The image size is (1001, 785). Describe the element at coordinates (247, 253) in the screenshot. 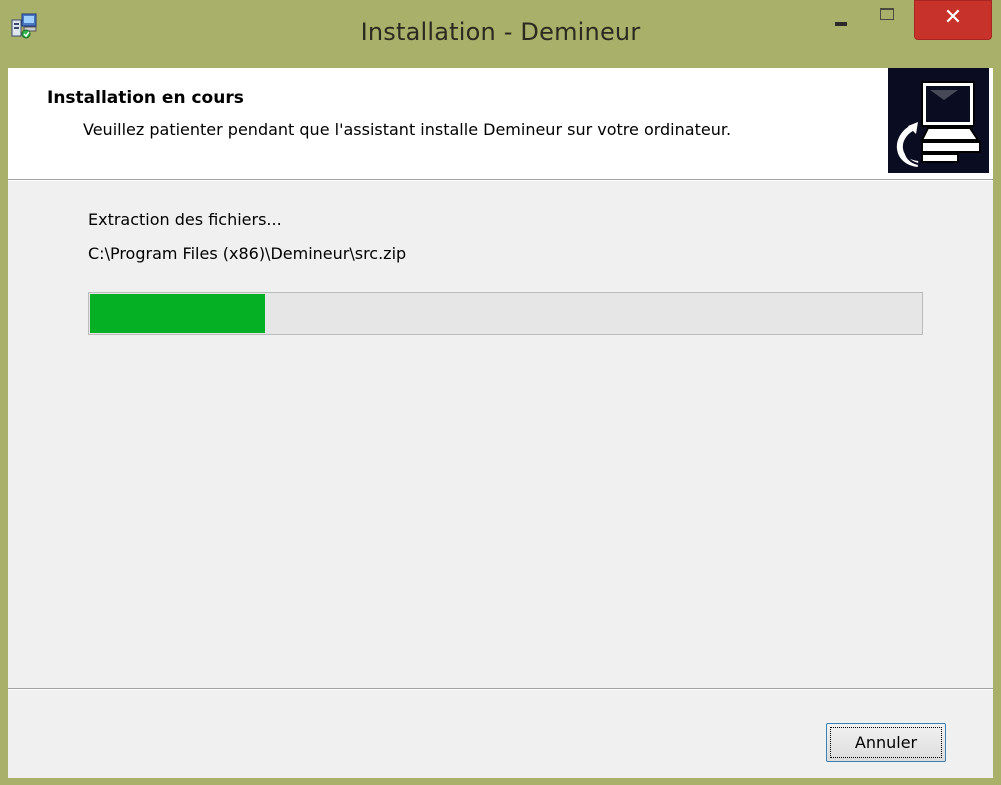

I see `current-file-path: C:\Program Files (x86)\Demineur\src.zip` at that location.